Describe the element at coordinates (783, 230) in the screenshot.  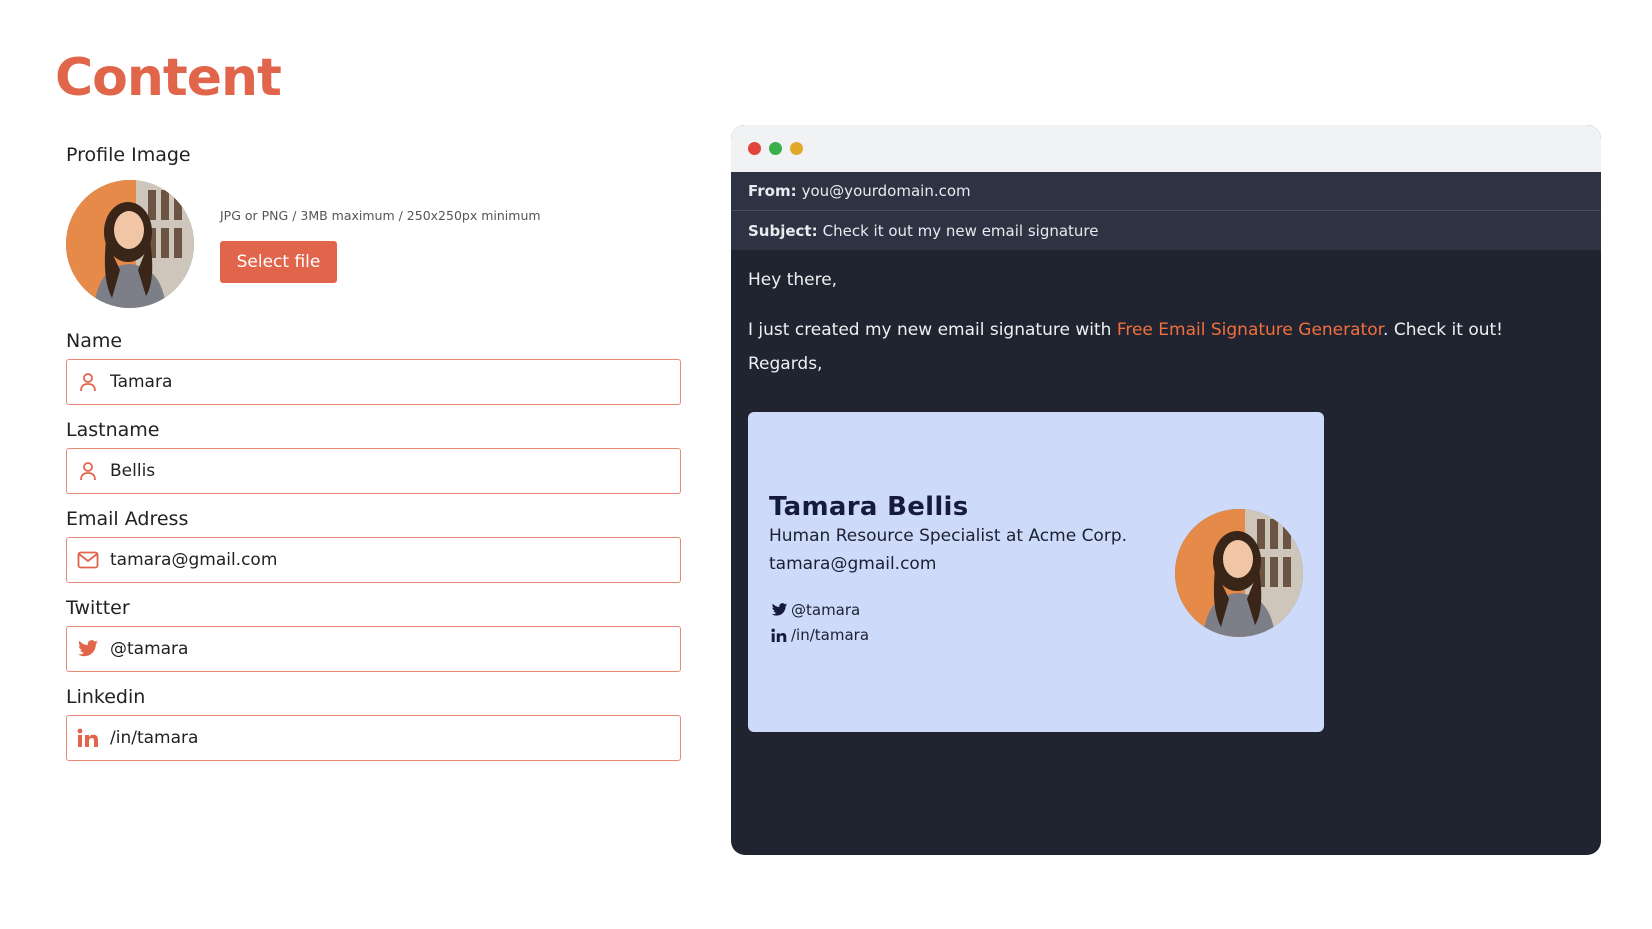
I see `subject-label: Subject:` at that location.